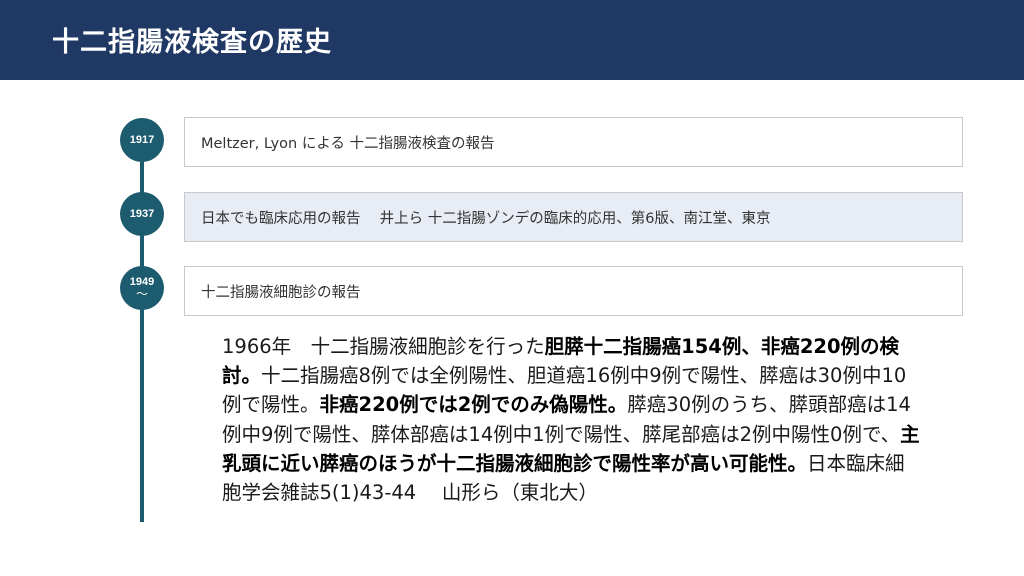 This screenshot has width=1024, height=576. I want to click on detail-segment: 1966年 十二指腸液細胞診を行った, so click(383, 346).